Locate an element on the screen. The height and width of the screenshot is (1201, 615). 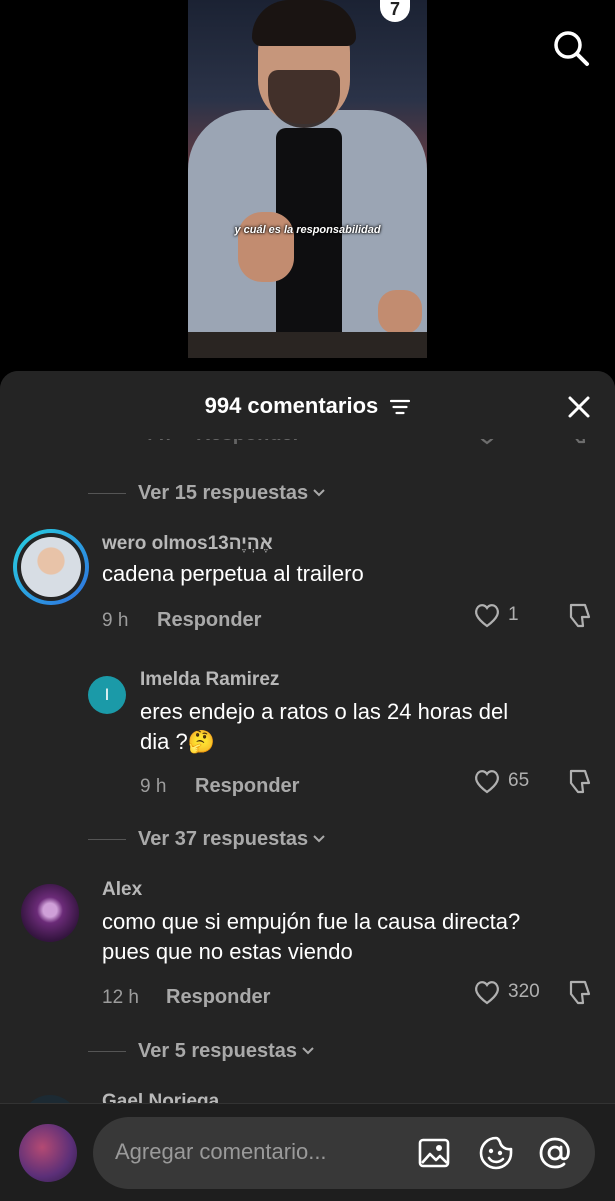
comments-title-row: 994 comentarios is located at coordinates (307, 406).